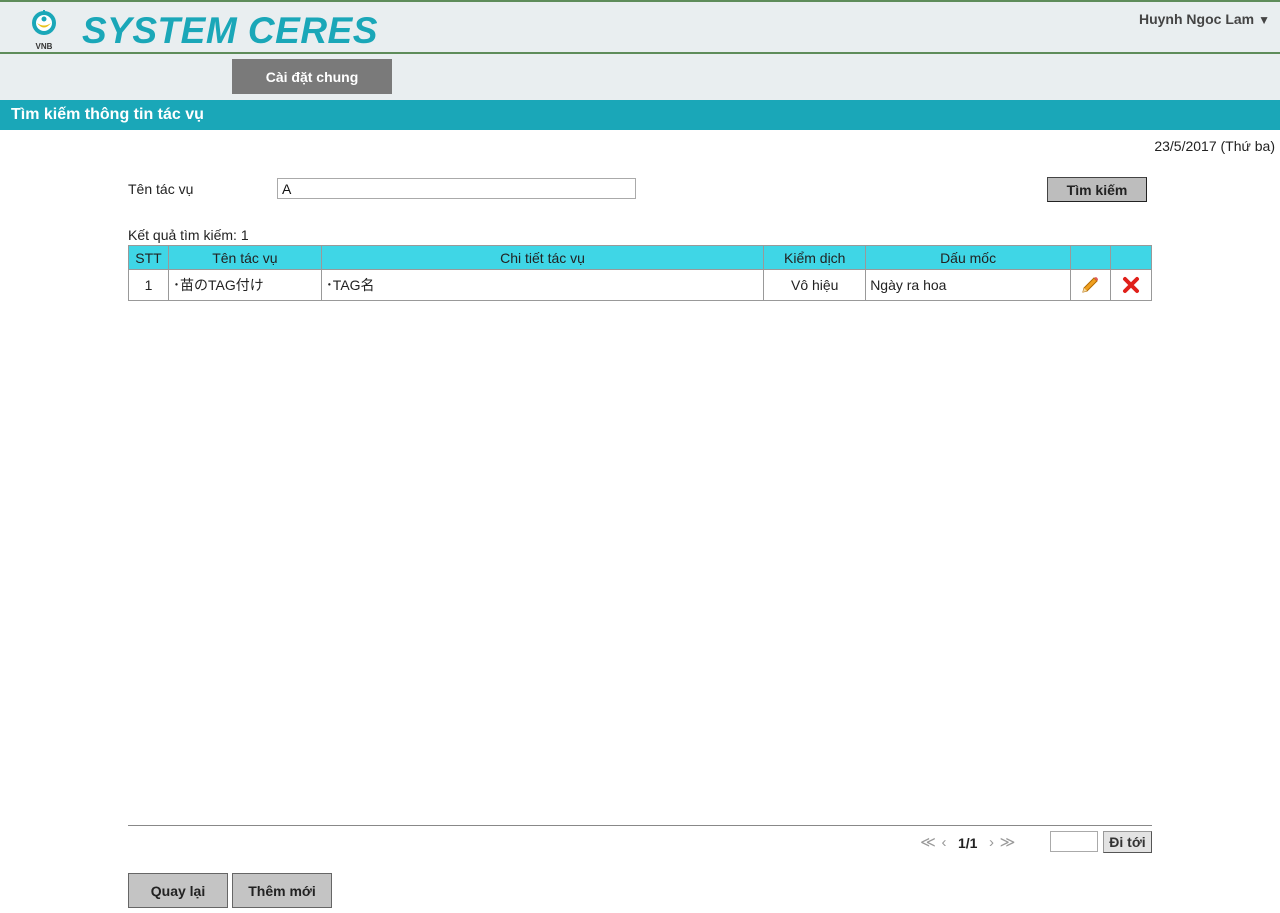 Image resolution: width=1280 pixels, height=913 pixels. I want to click on cell-stt: 1, so click(148, 285).